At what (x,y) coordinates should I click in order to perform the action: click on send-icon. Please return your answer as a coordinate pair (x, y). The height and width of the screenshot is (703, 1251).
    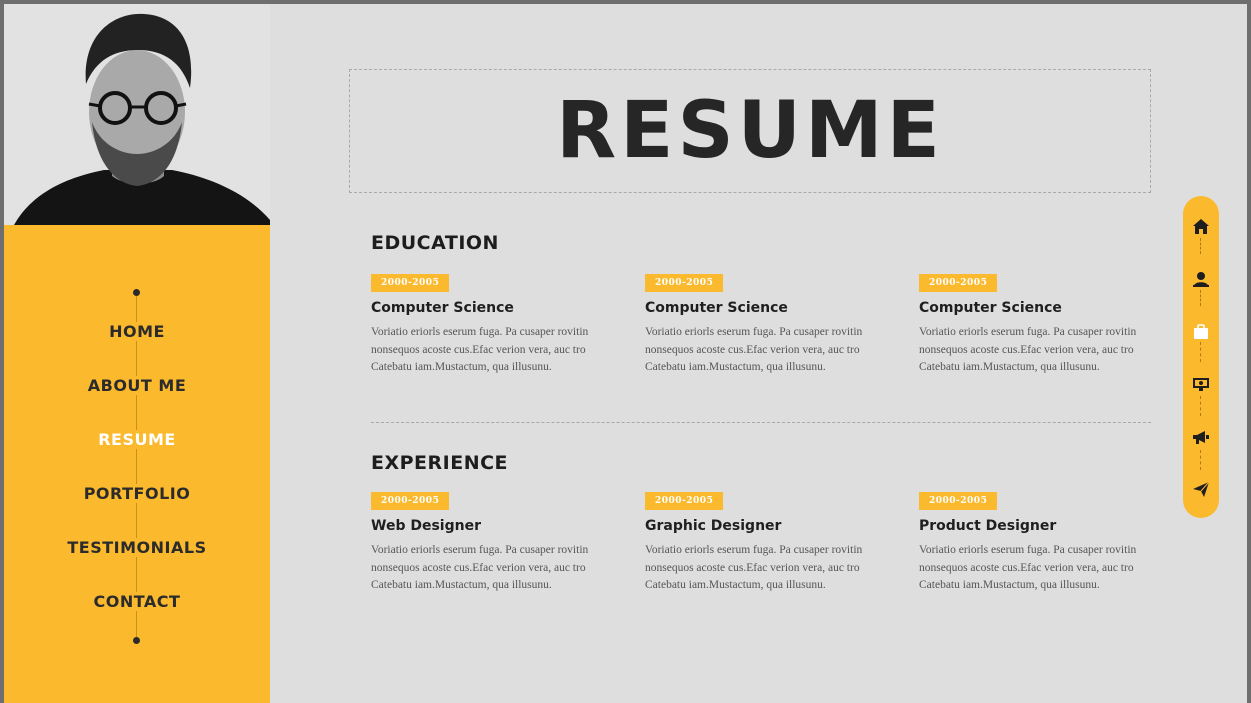
    Looking at the image, I should click on (1201, 489).